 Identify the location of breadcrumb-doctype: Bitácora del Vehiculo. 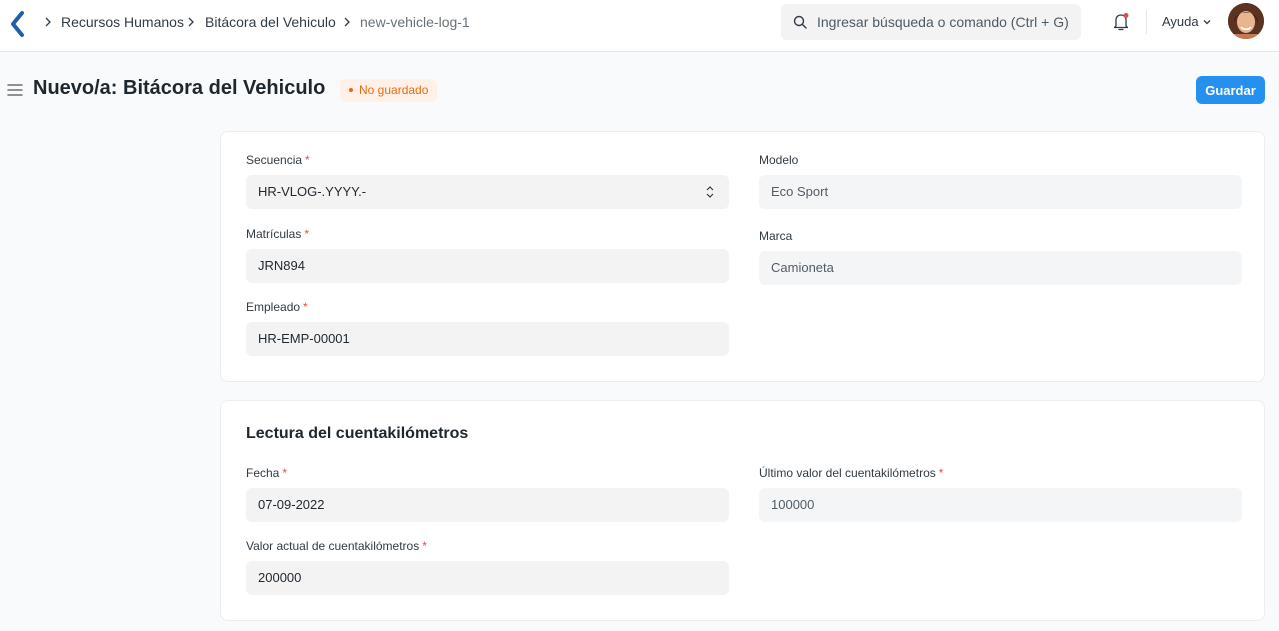
(270, 22).